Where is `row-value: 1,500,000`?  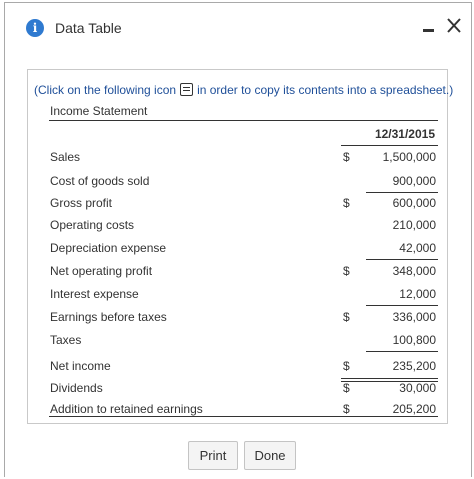 row-value: 1,500,000 is located at coordinates (409, 157).